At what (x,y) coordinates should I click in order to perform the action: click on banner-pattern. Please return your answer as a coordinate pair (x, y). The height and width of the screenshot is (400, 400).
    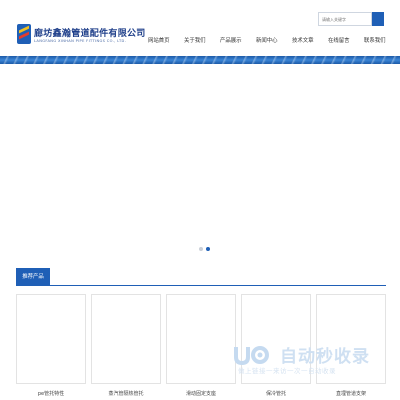
    Looking at the image, I should click on (200, 60).